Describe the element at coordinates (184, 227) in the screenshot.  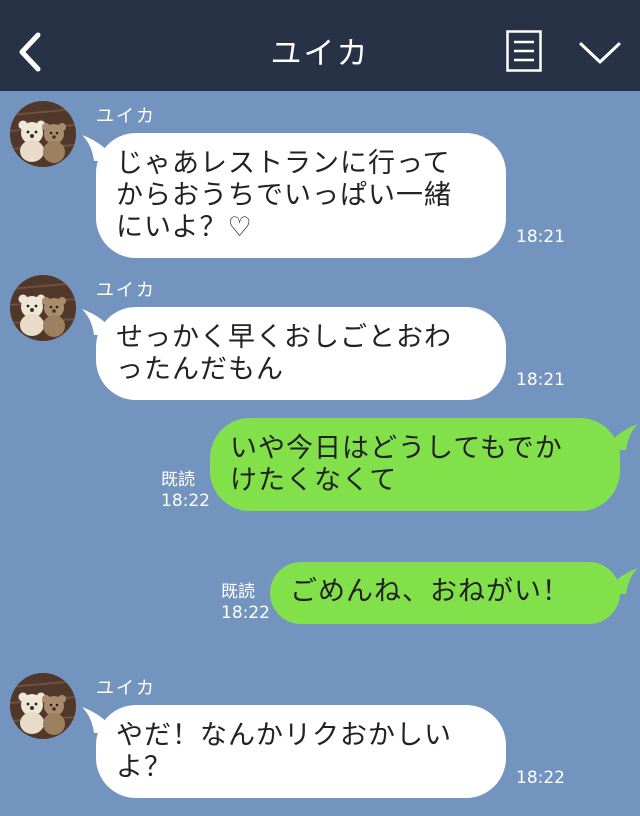
I see `message-line: にいよ？♡` at that location.